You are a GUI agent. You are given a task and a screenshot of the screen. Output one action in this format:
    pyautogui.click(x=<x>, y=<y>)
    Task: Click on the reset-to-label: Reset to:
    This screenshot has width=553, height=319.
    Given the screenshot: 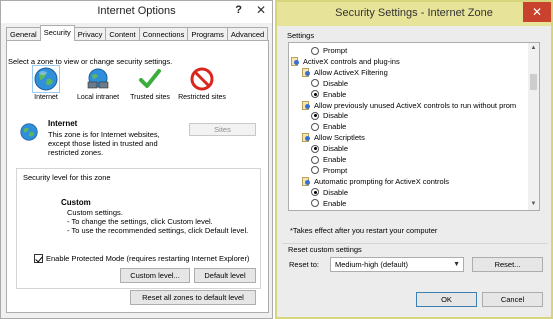 What is the action you would take?
    pyautogui.click(x=304, y=264)
    